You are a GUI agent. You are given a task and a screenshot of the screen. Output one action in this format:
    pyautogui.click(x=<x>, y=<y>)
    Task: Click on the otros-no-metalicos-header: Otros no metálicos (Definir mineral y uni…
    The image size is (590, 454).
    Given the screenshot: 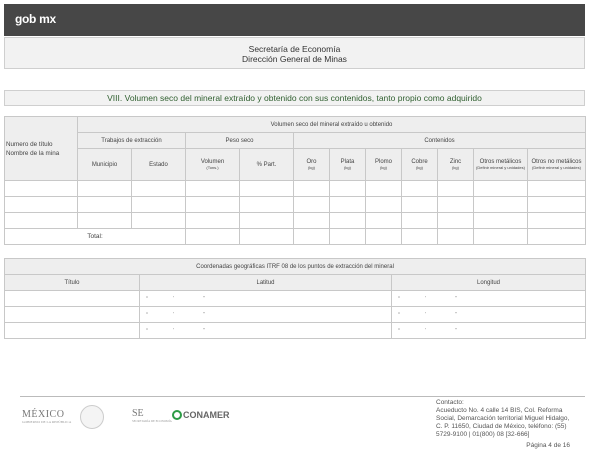 What is the action you would take?
    pyautogui.click(x=556, y=164)
    